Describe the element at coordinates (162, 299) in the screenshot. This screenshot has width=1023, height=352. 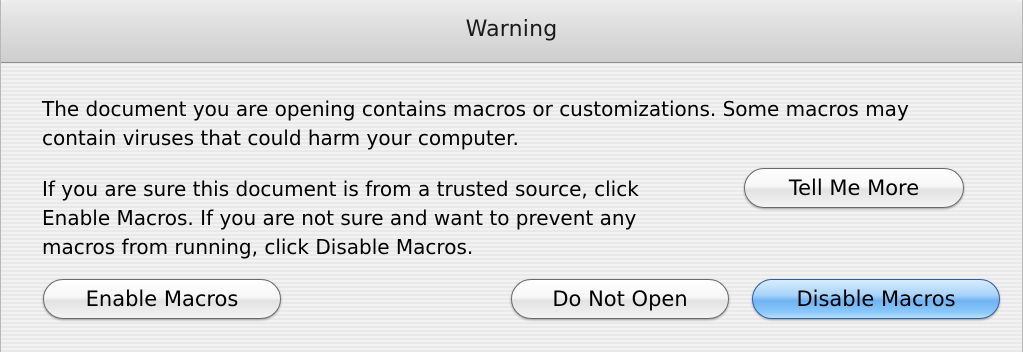
I see `enable-macros-button: Enable Macros` at that location.